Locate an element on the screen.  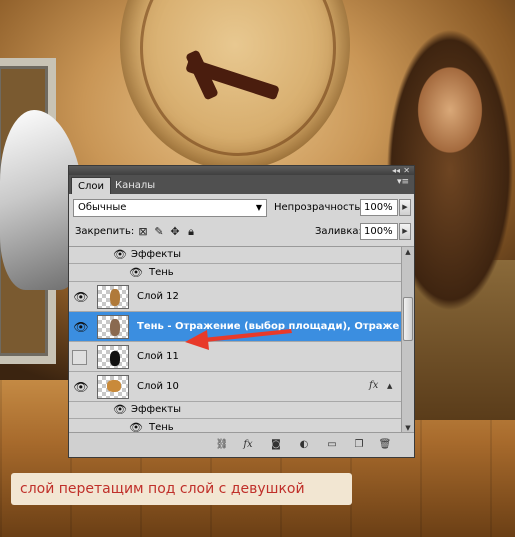
layer-name: Слой 11 is located at coordinates (158, 356).